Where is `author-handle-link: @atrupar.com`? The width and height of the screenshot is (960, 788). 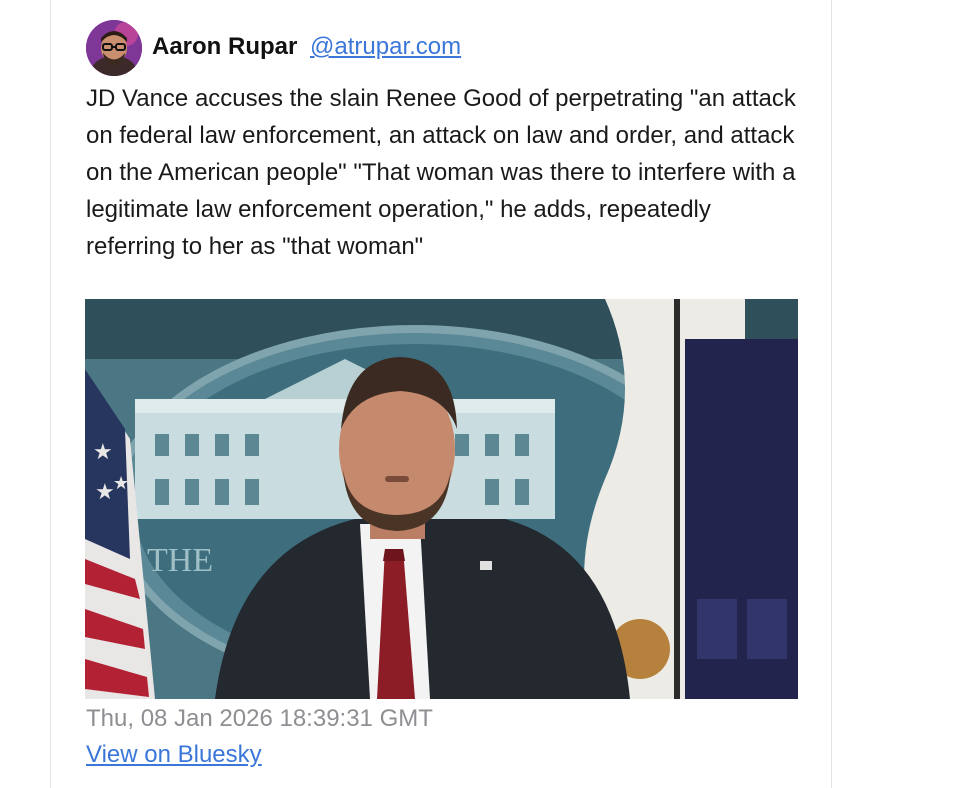 author-handle-link: @atrupar.com is located at coordinates (385, 46).